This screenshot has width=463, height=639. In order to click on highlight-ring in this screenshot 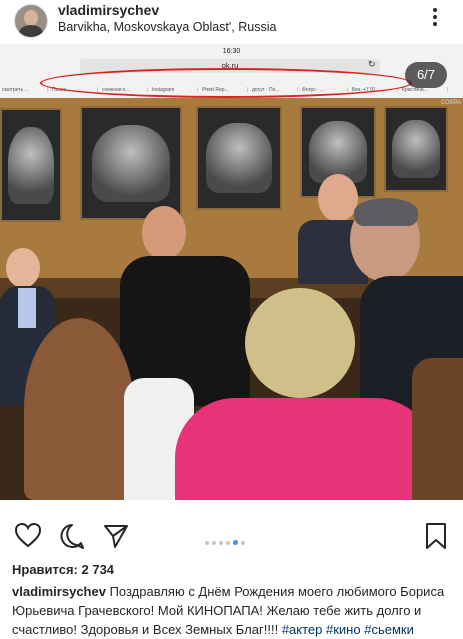, I will do `click(226, 83)`.